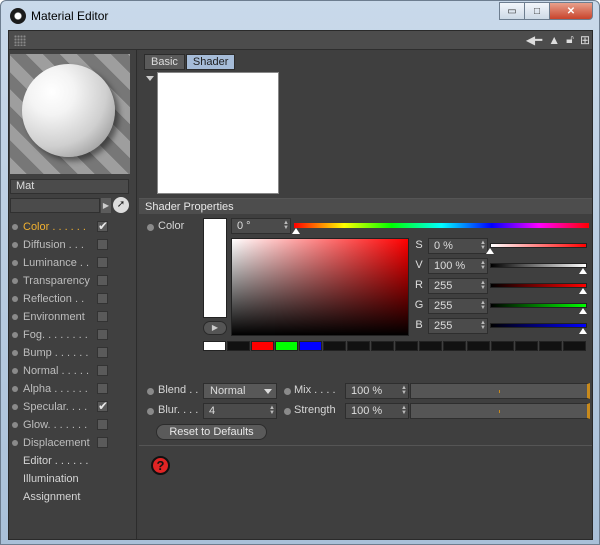  What do you see at coordinates (538, 245) in the screenshot?
I see `s-slider` at bounding box center [538, 245].